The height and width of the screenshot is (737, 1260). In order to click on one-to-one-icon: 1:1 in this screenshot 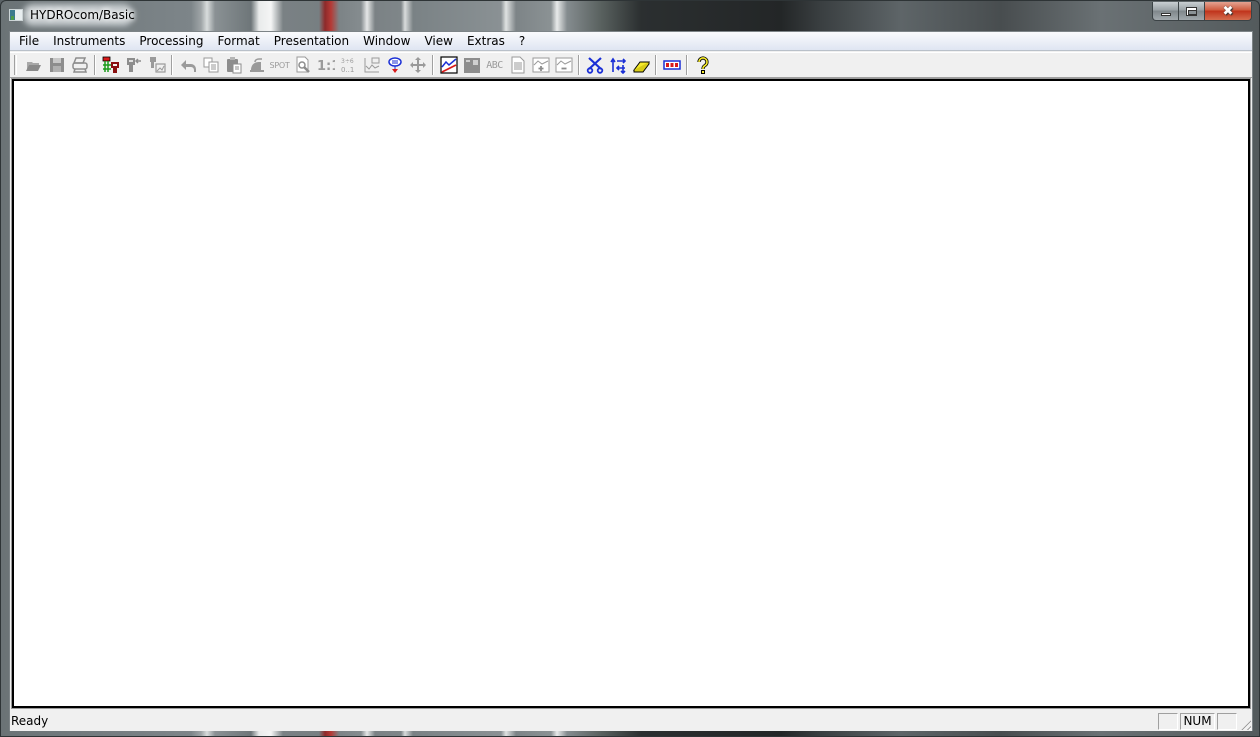, I will do `click(326, 66)`.